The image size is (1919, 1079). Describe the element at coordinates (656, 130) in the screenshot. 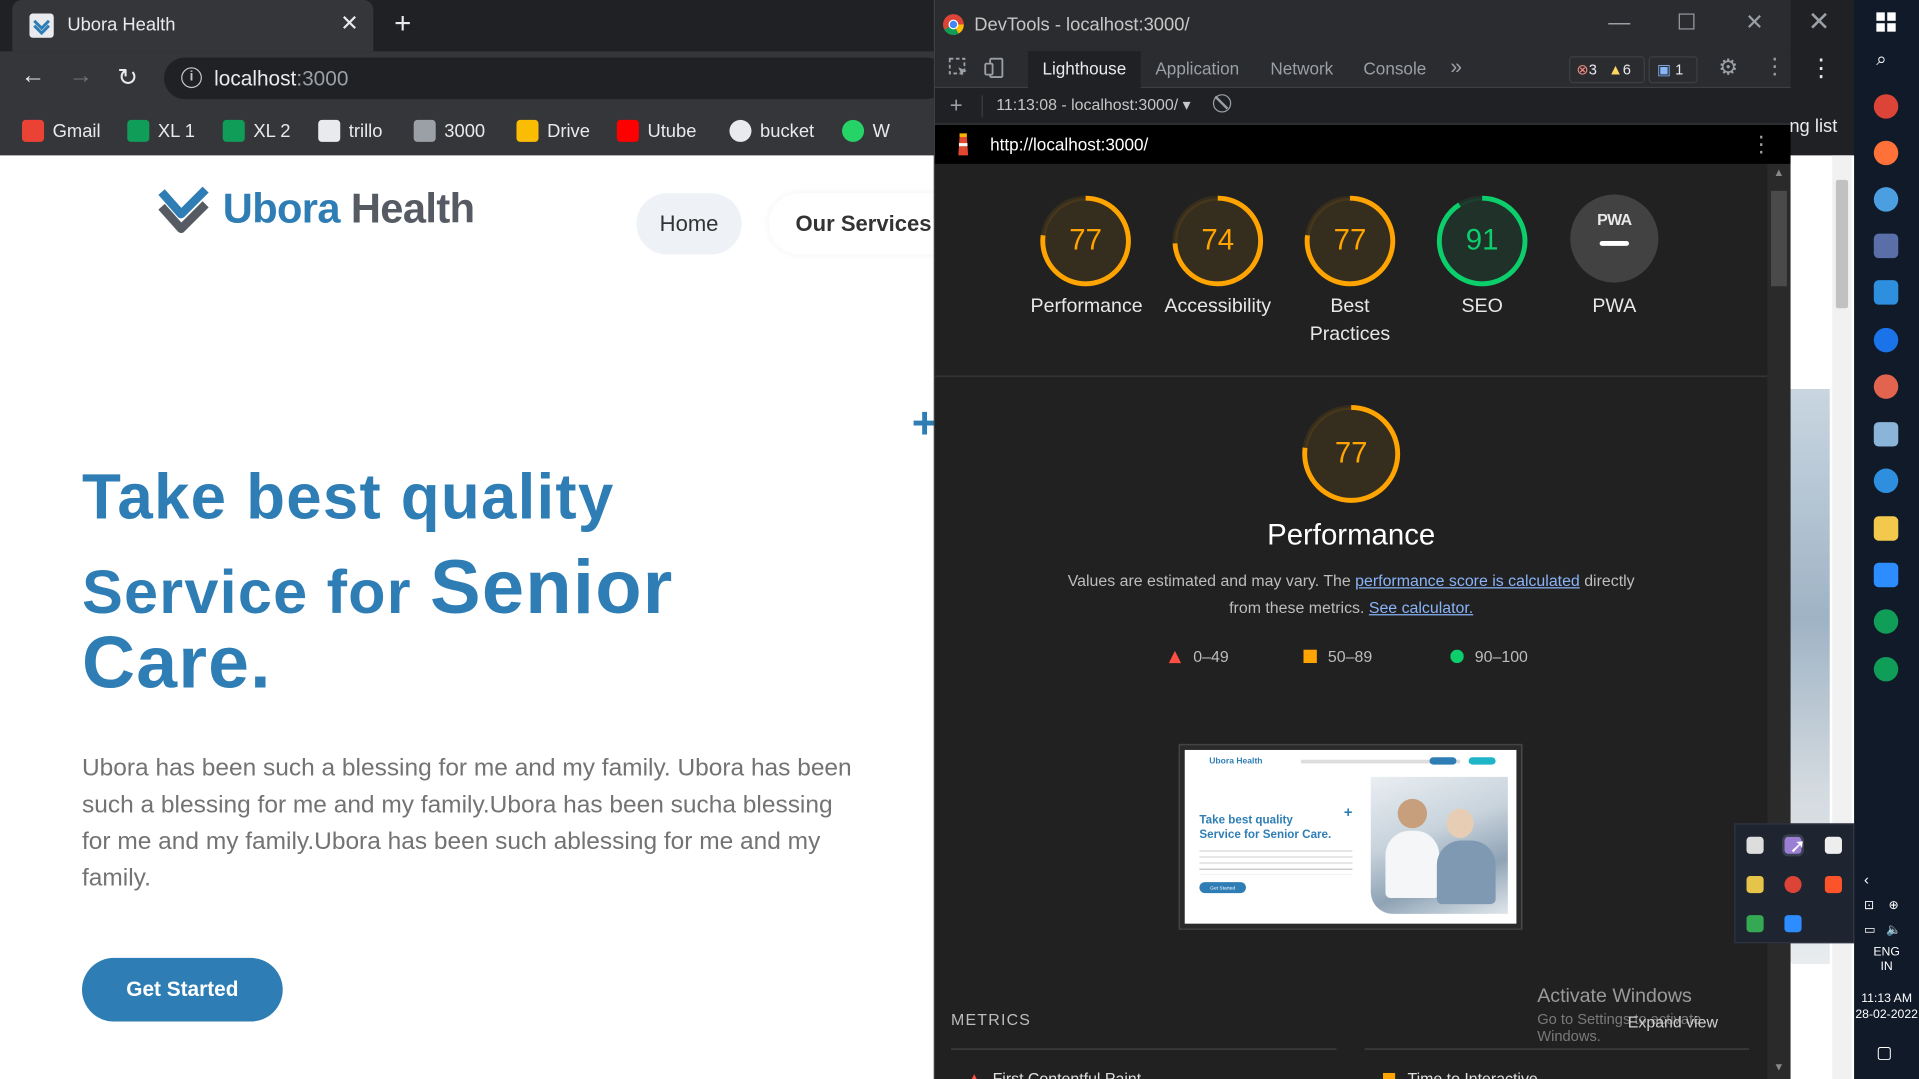

I see `bookmark-utube: Utube` at that location.